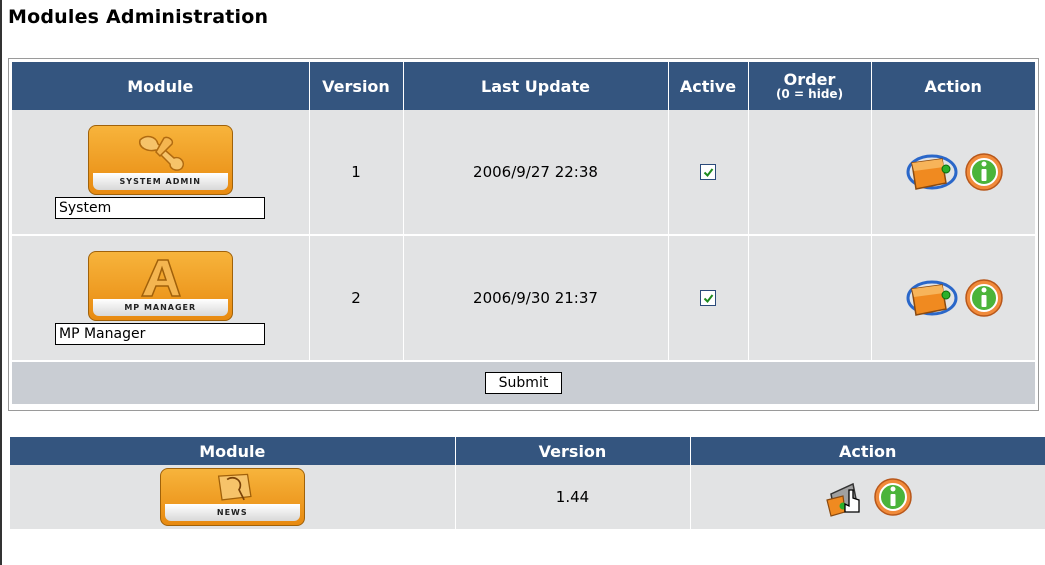  I want to click on submit-cell: Submit, so click(523, 382).